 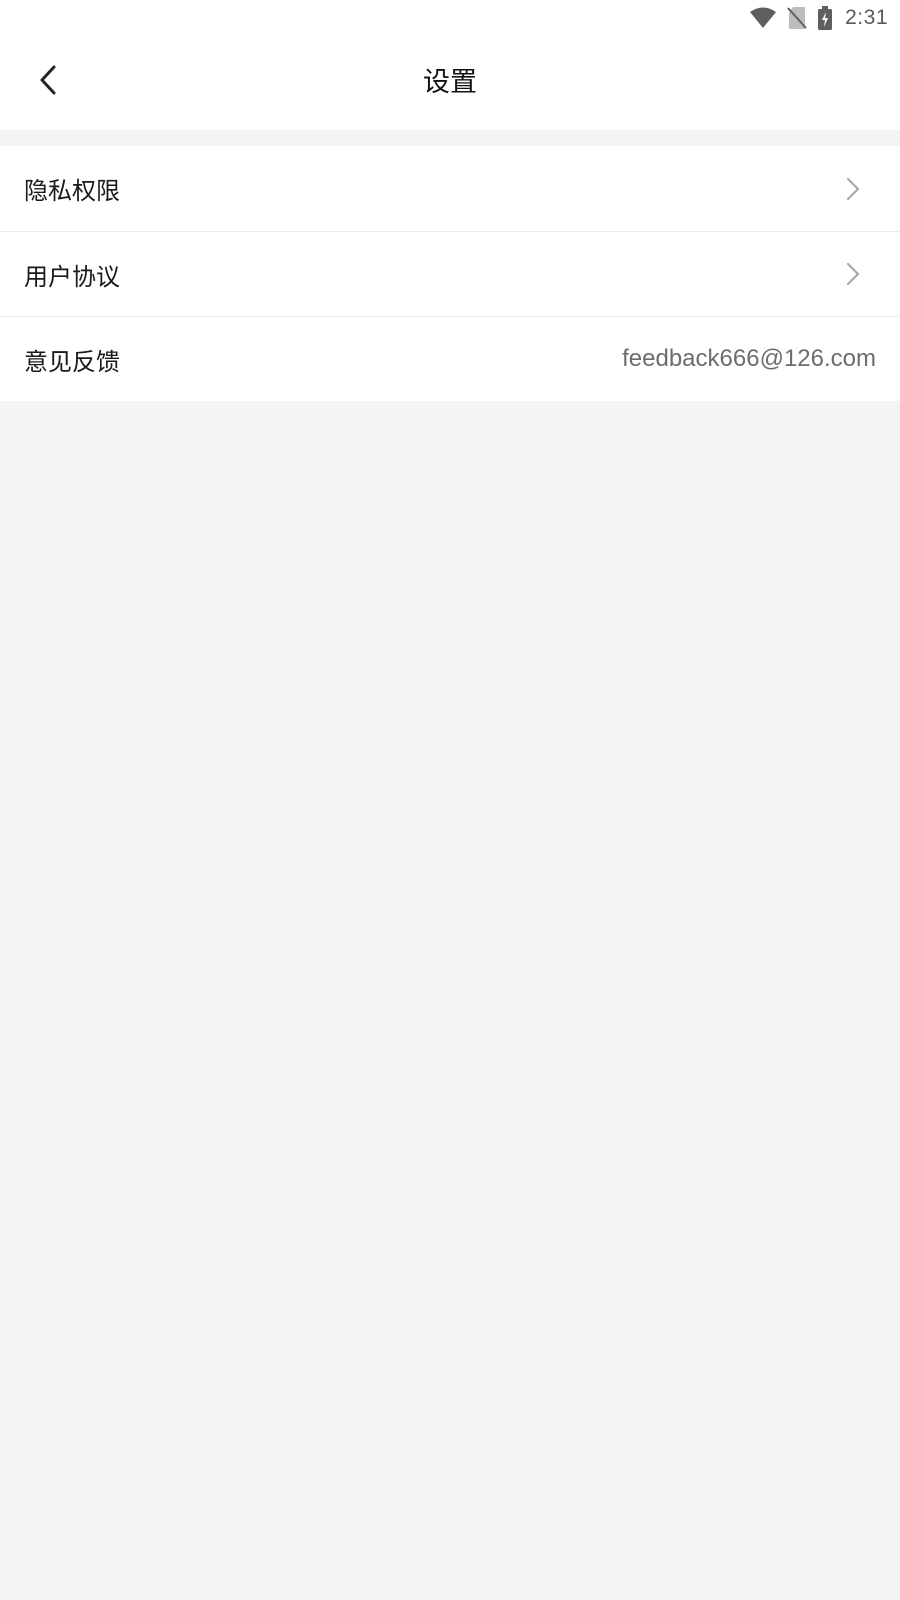 What do you see at coordinates (866, 17) in the screenshot?
I see `status-time: 2:31` at bounding box center [866, 17].